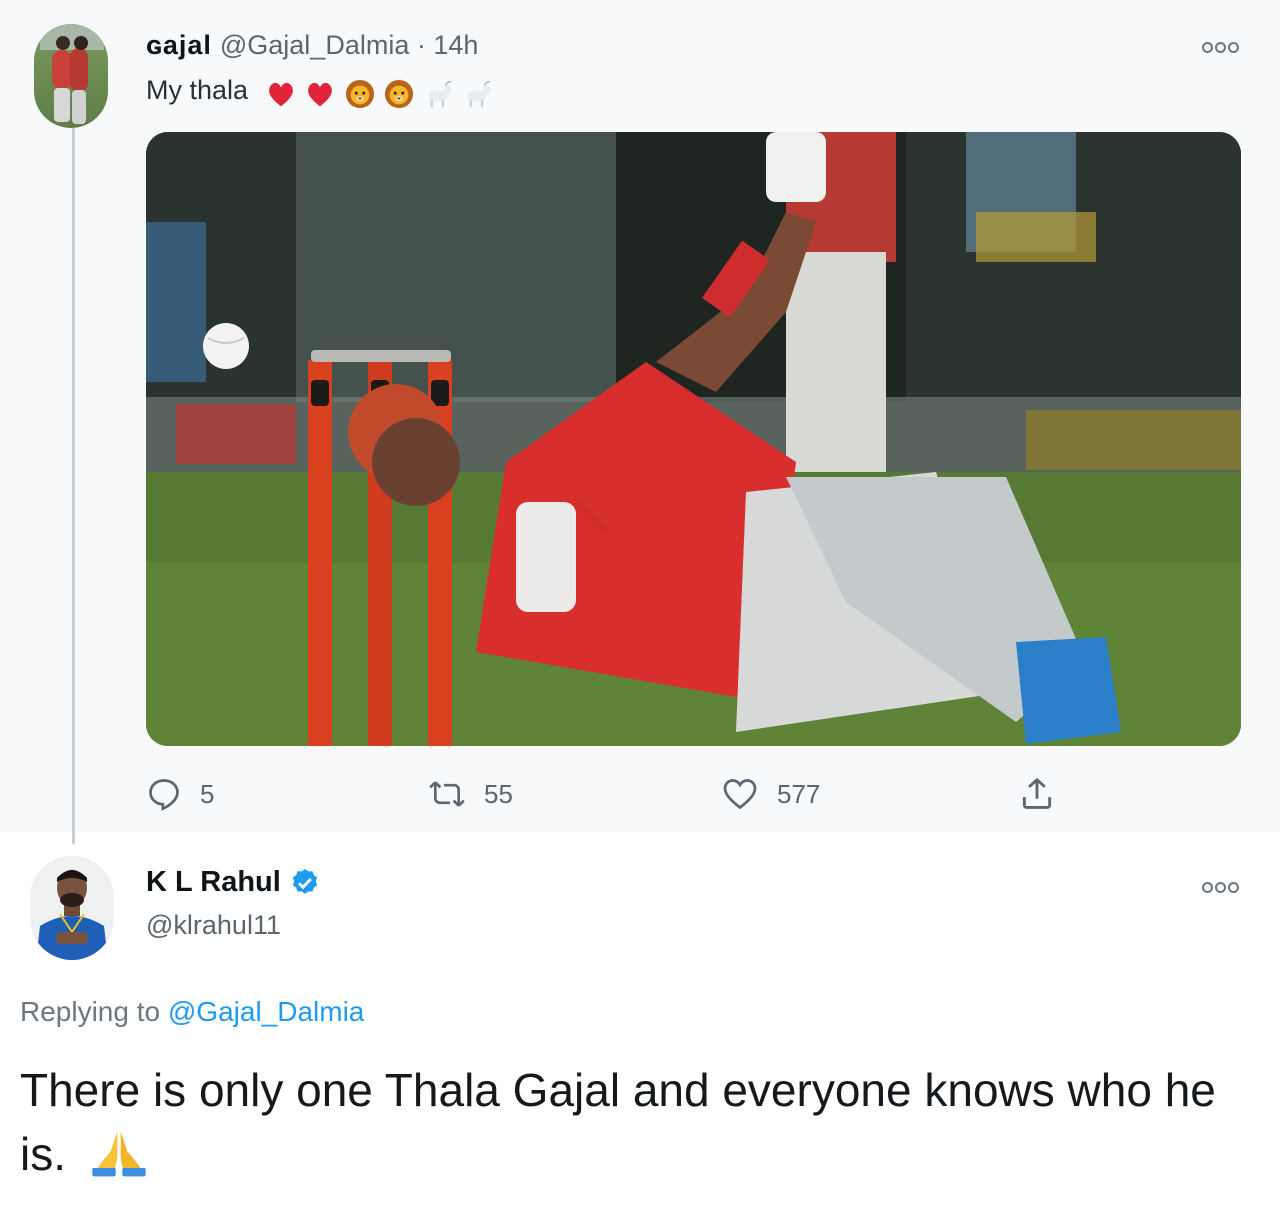 The height and width of the screenshot is (1205, 1280). I want to click on reply-more-options-button, so click(1220, 887).